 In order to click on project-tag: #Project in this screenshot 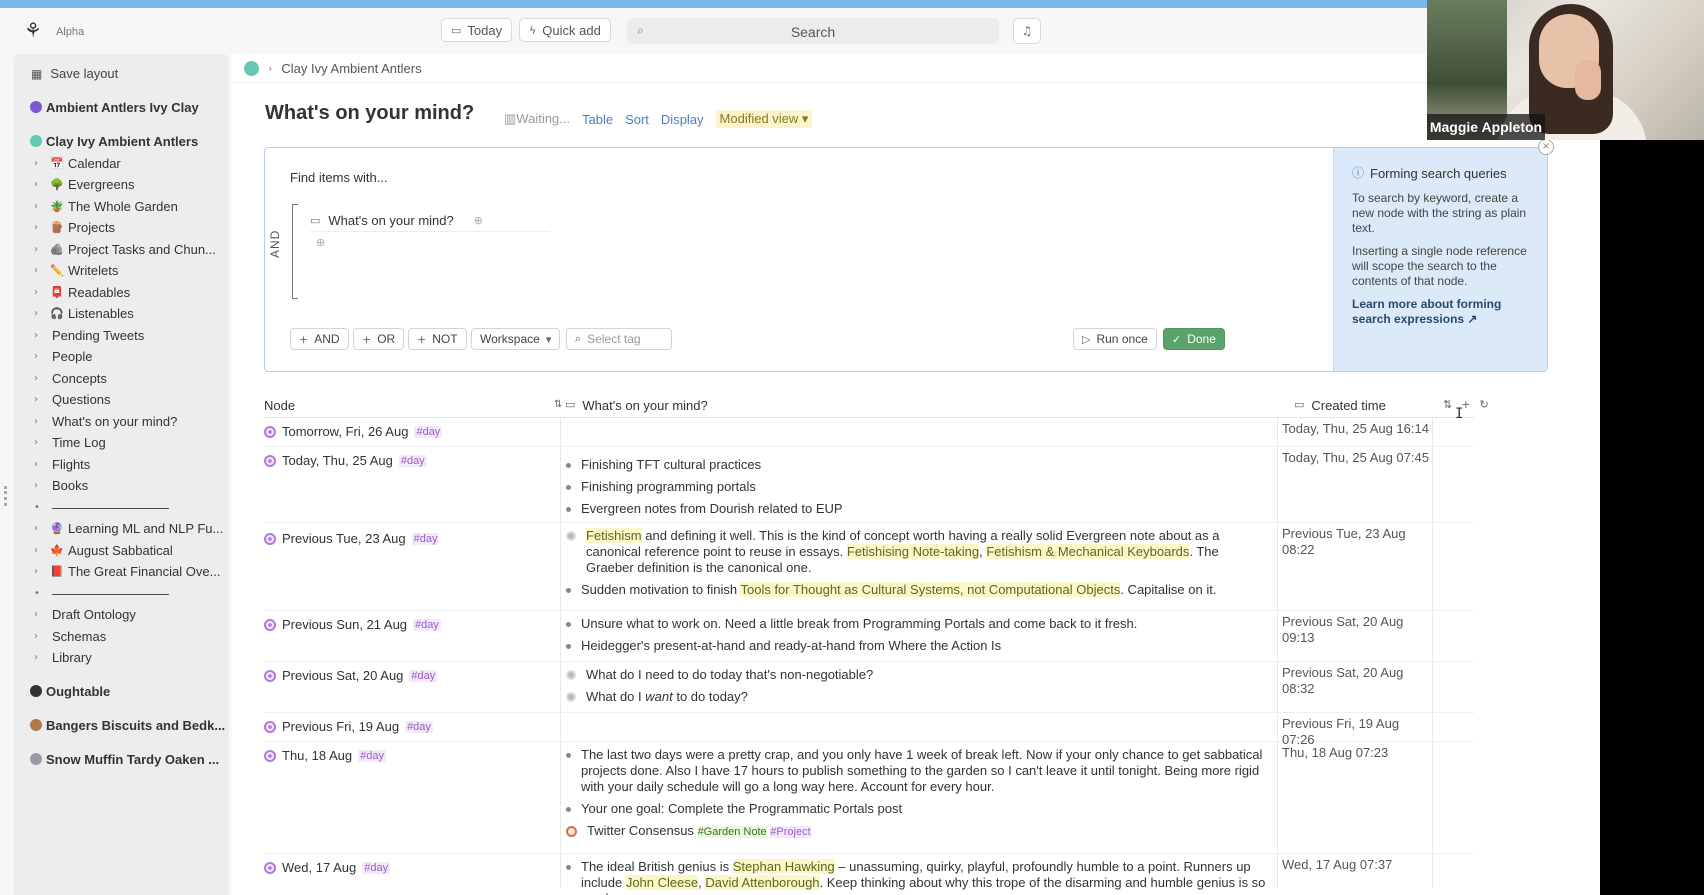, I will do `click(790, 832)`.